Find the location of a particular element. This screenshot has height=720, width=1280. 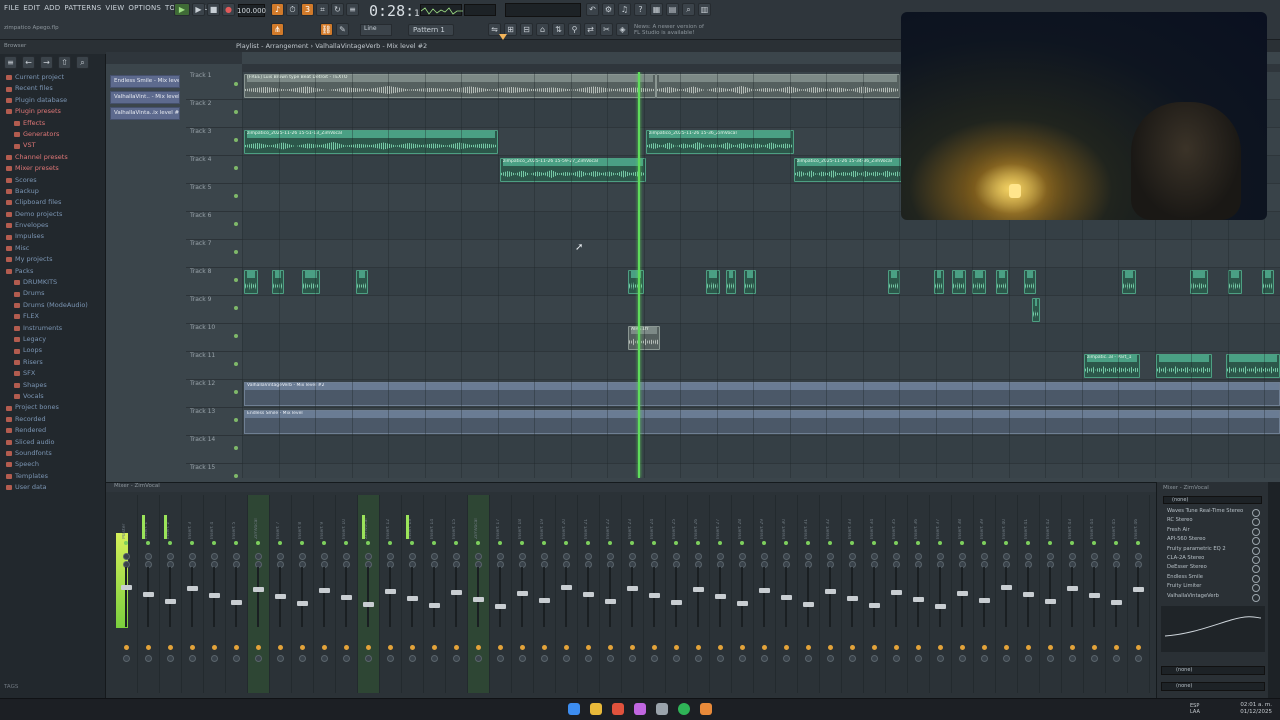

track-header: Track 9 is located at coordinates (214, 310).